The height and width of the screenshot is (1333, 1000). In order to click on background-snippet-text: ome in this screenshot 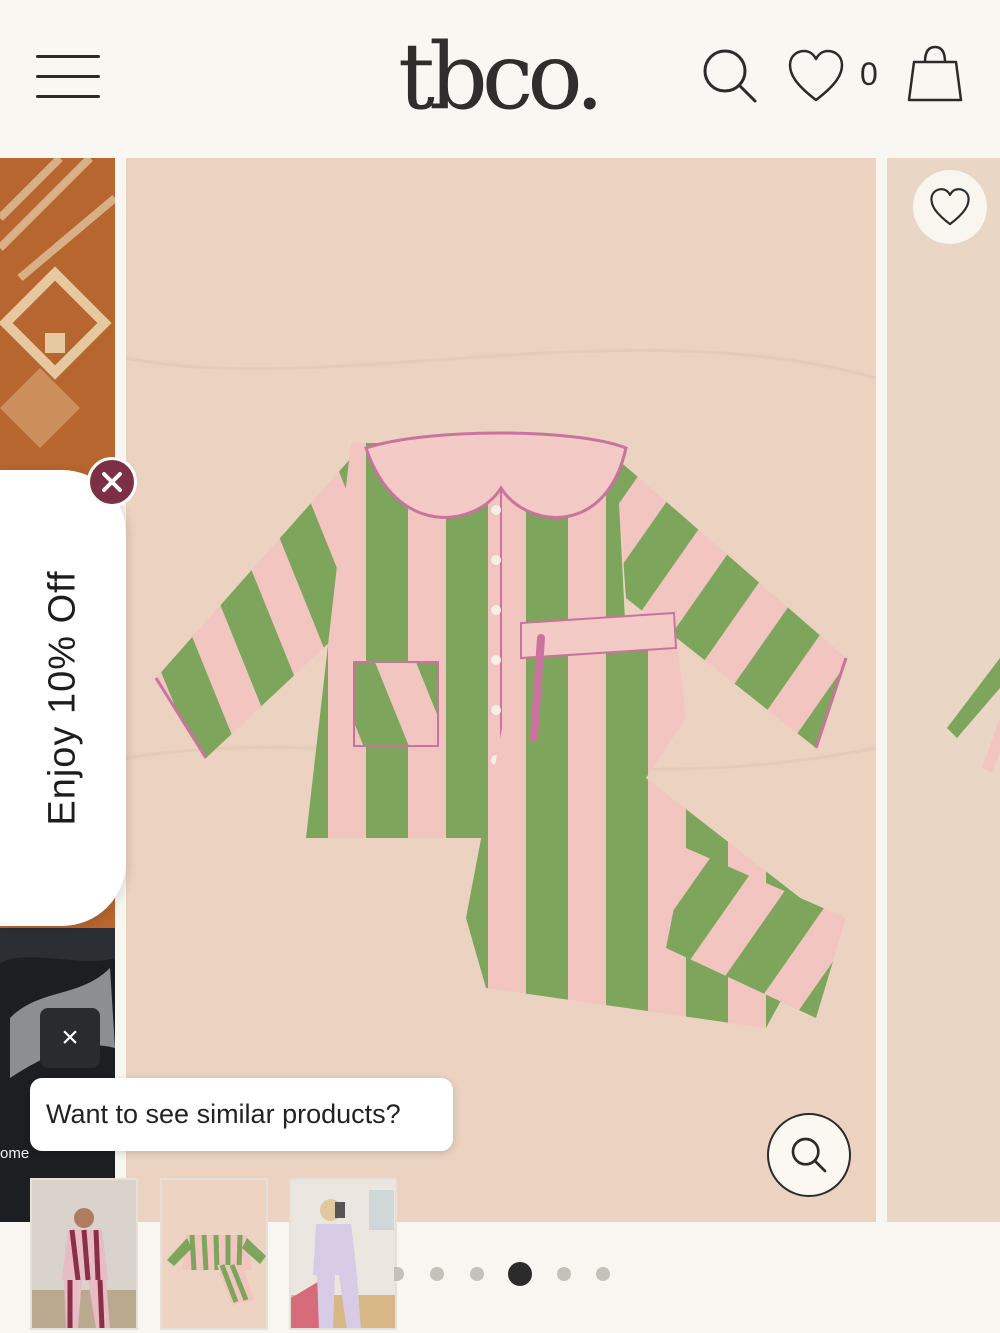, I will do `click(15, 1153)`.